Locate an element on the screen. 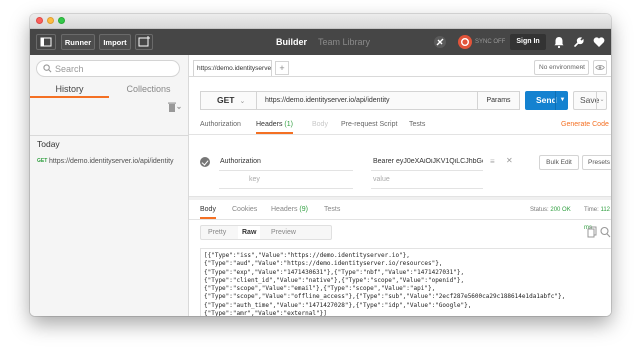 This screenshot has height=358, width=640. bulk-edit-button: Bulk Edit is located at coordinates (559, 162).